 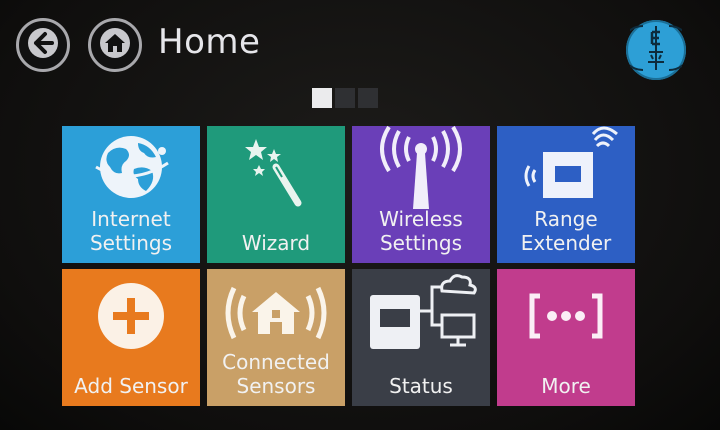 I want to click on language-icon, so click(x=656, y=50).